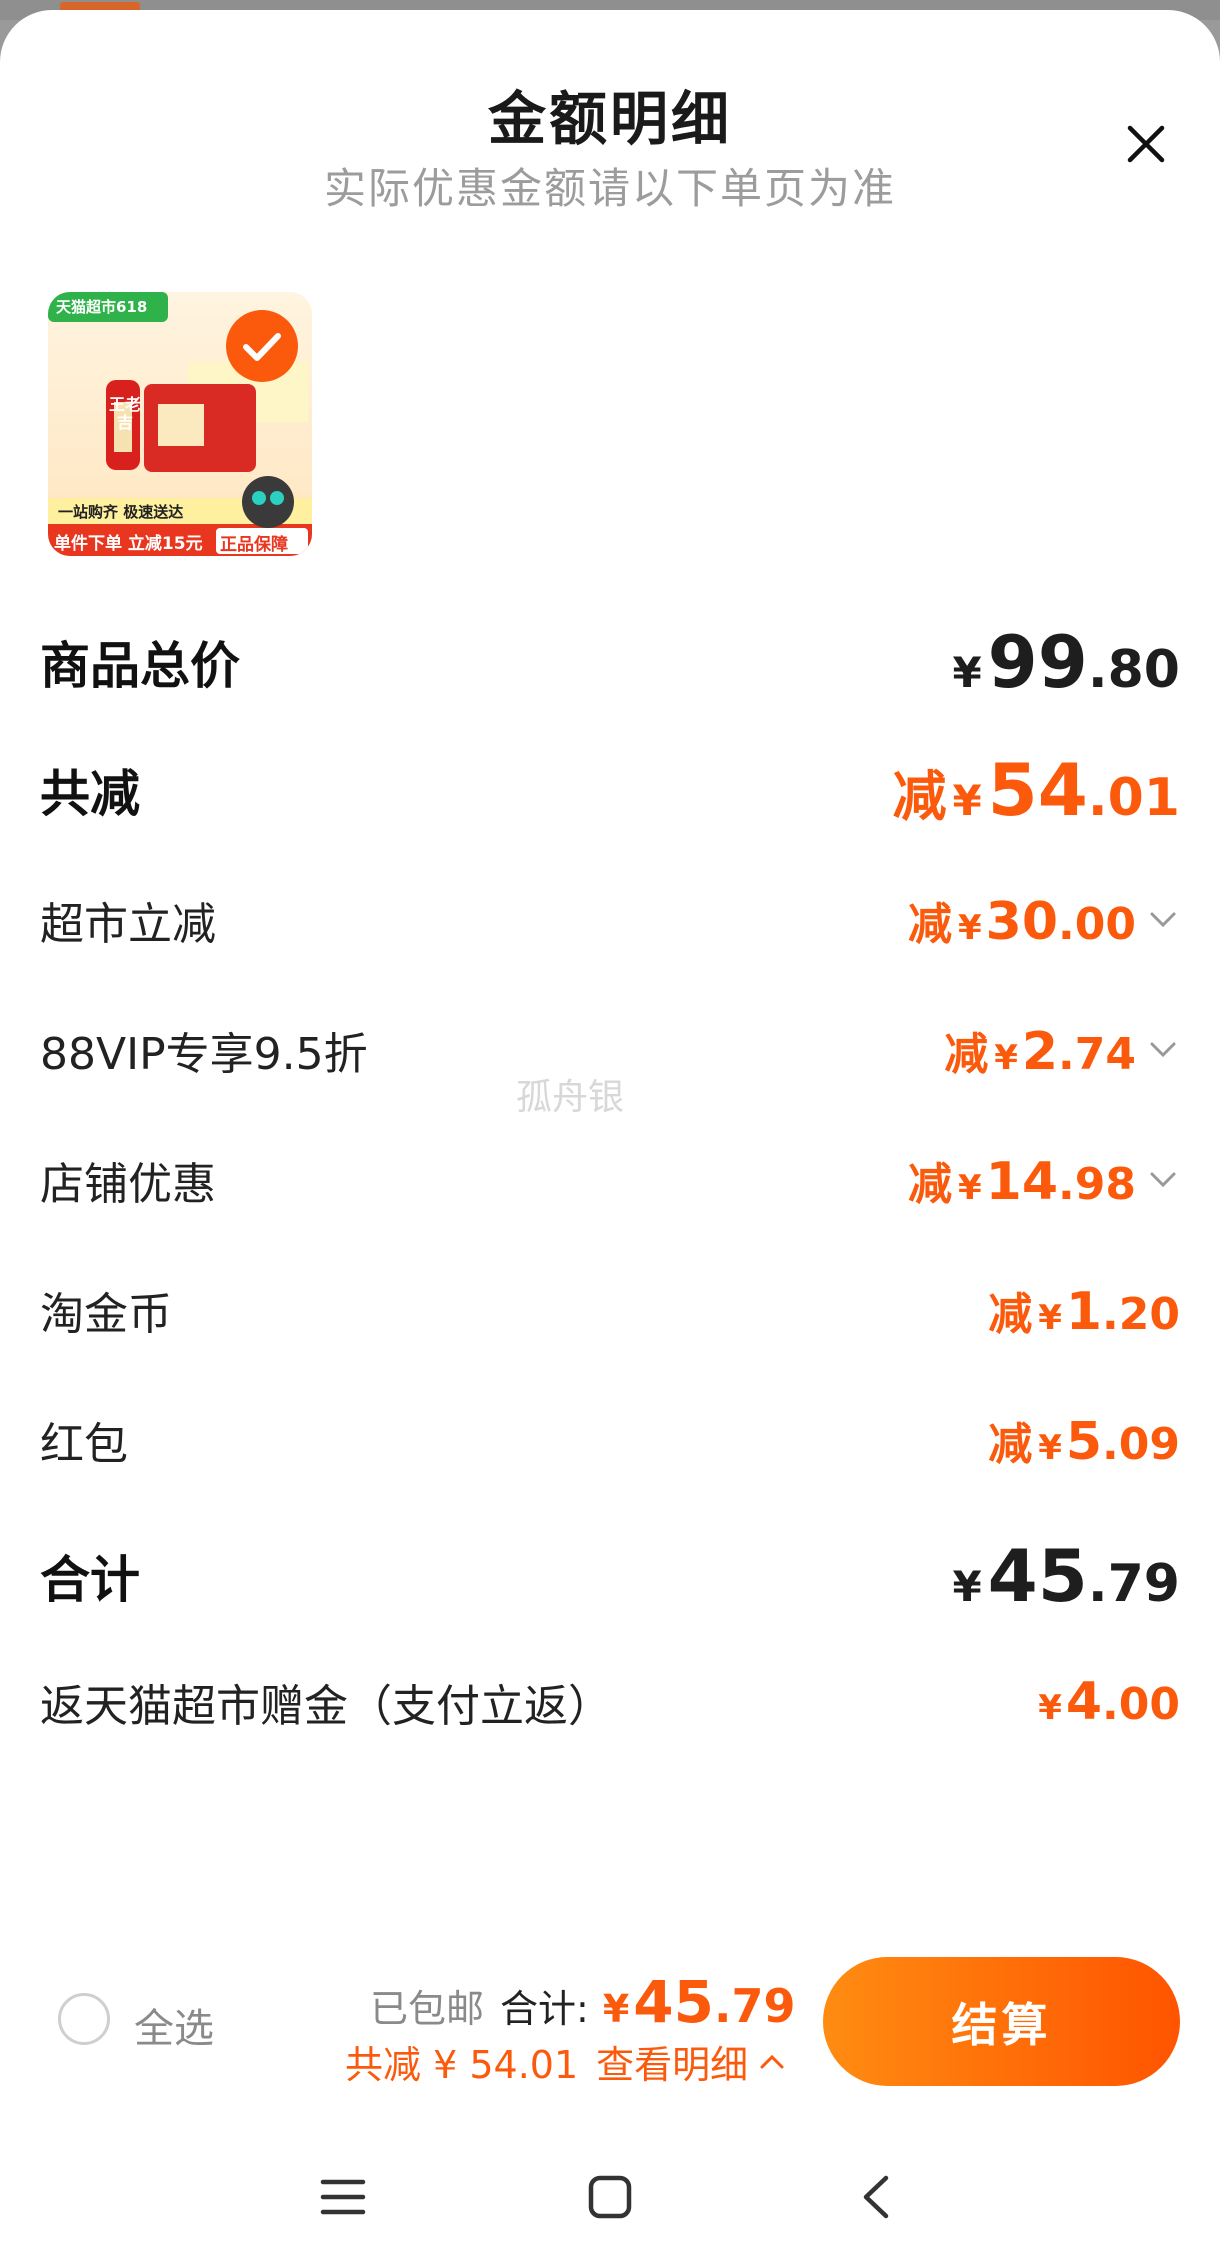  What do you see at coordinates (128, 544) in the screenshot?
I see `product-promo: 单件下单 立减15元` at bounding box center [128, 544].